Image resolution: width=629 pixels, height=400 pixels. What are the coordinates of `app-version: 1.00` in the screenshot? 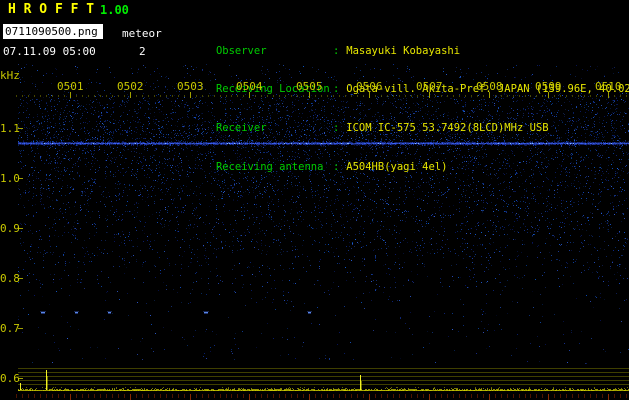 It's located at (114, 10).